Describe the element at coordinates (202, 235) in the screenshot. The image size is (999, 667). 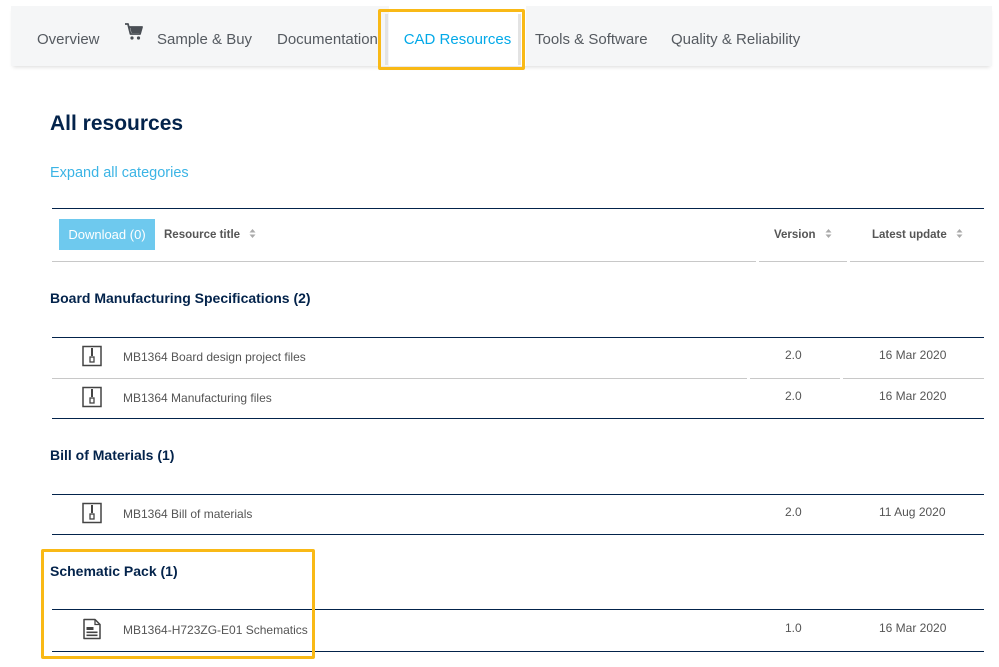
I see `column-header-resource-title-label: Resource title` at that location.